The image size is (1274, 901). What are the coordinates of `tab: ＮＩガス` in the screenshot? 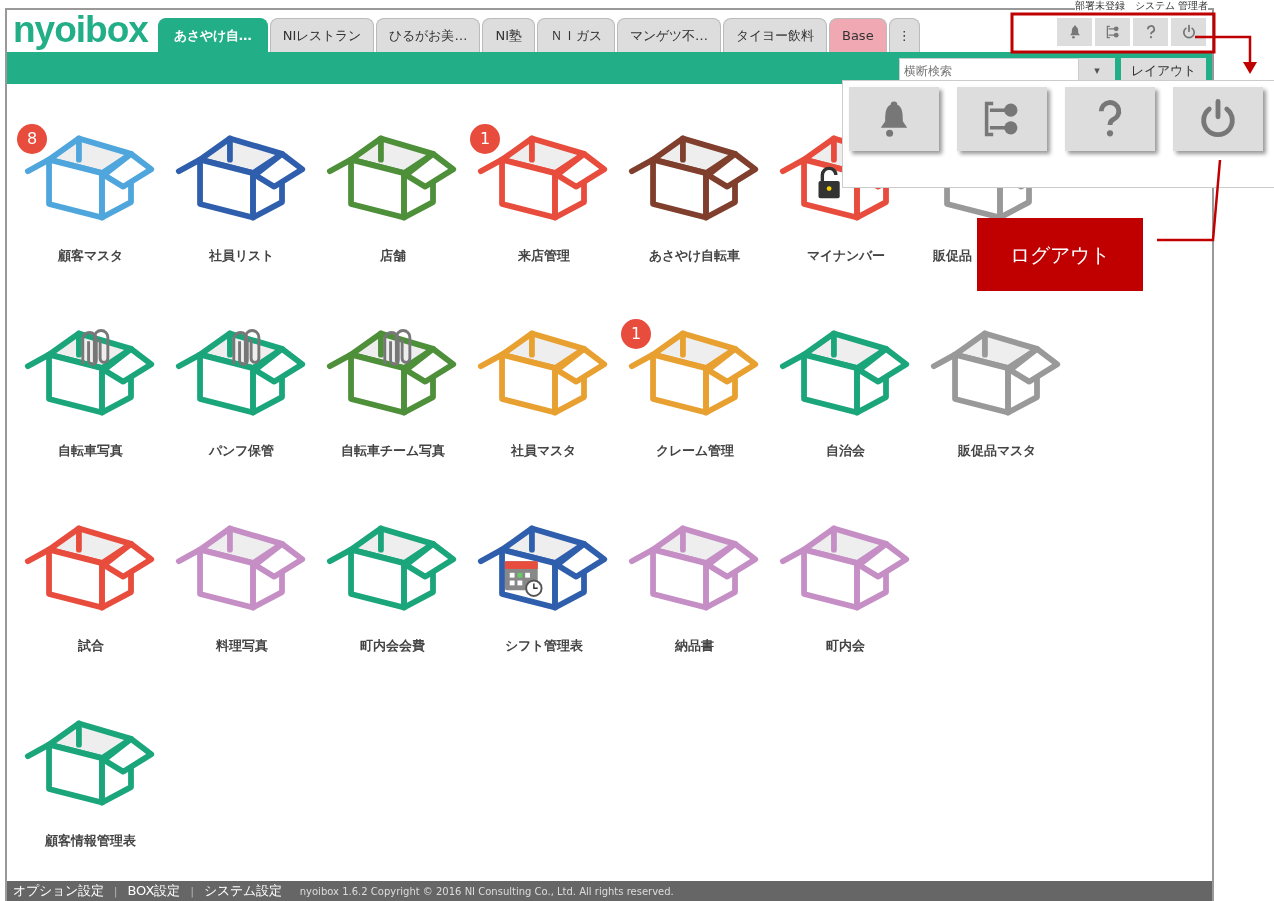 It's located at (575, 35).